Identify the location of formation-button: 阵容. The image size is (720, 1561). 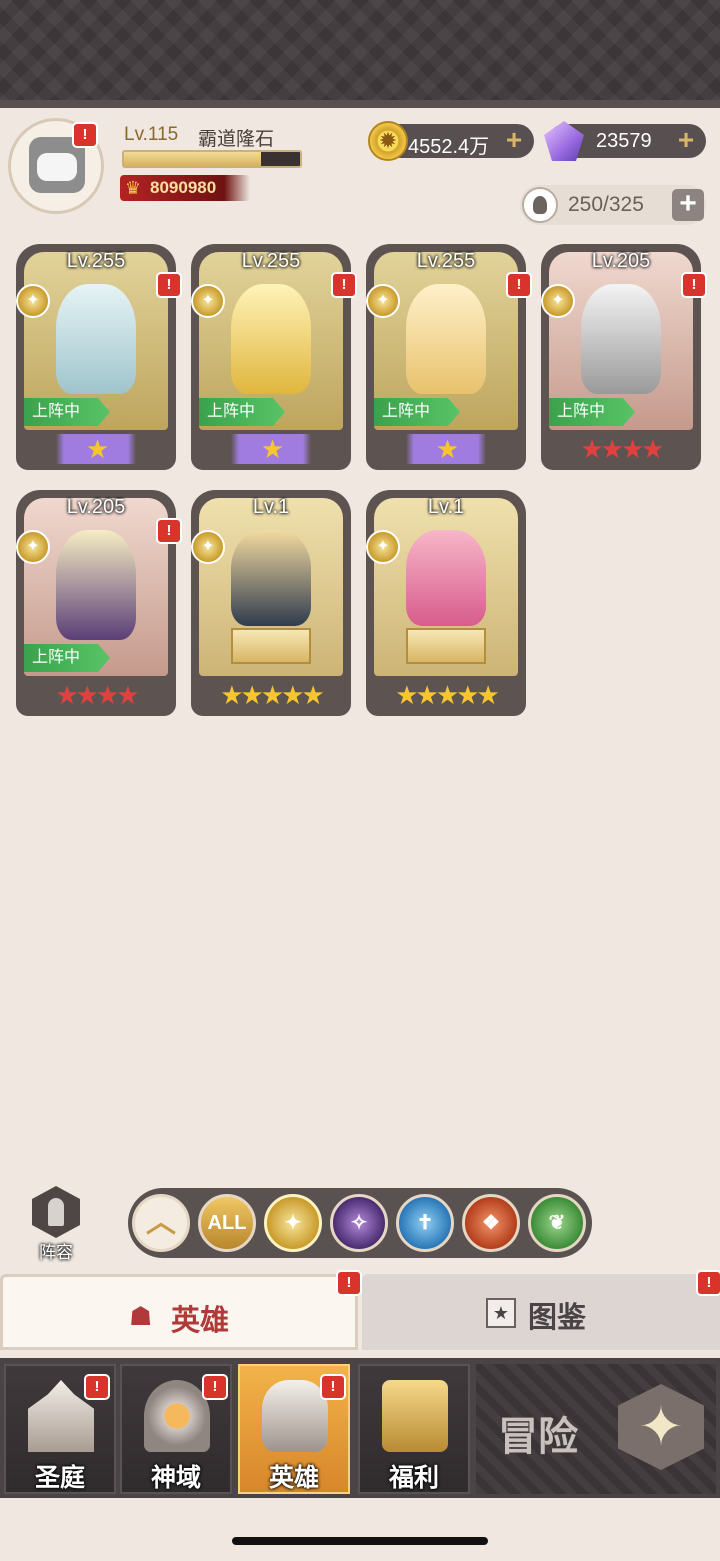
(56, 1224).